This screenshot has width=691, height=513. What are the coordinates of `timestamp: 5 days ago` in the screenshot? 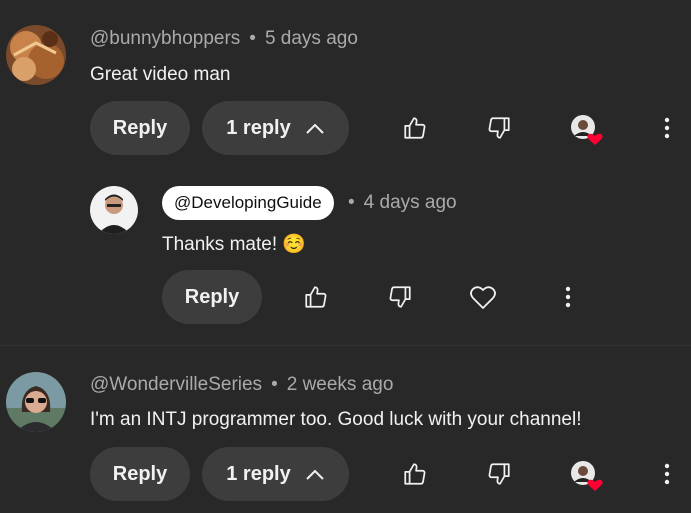 It's located at (311, 38).